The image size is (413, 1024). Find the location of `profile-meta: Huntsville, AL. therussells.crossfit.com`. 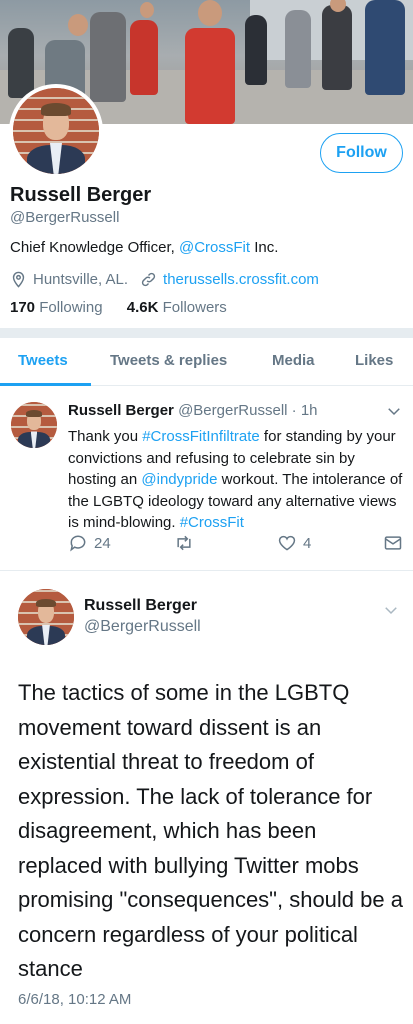

profile-meta: Huntsville, AL. therussells.crossfit.com is located at coordinates (164, 279).